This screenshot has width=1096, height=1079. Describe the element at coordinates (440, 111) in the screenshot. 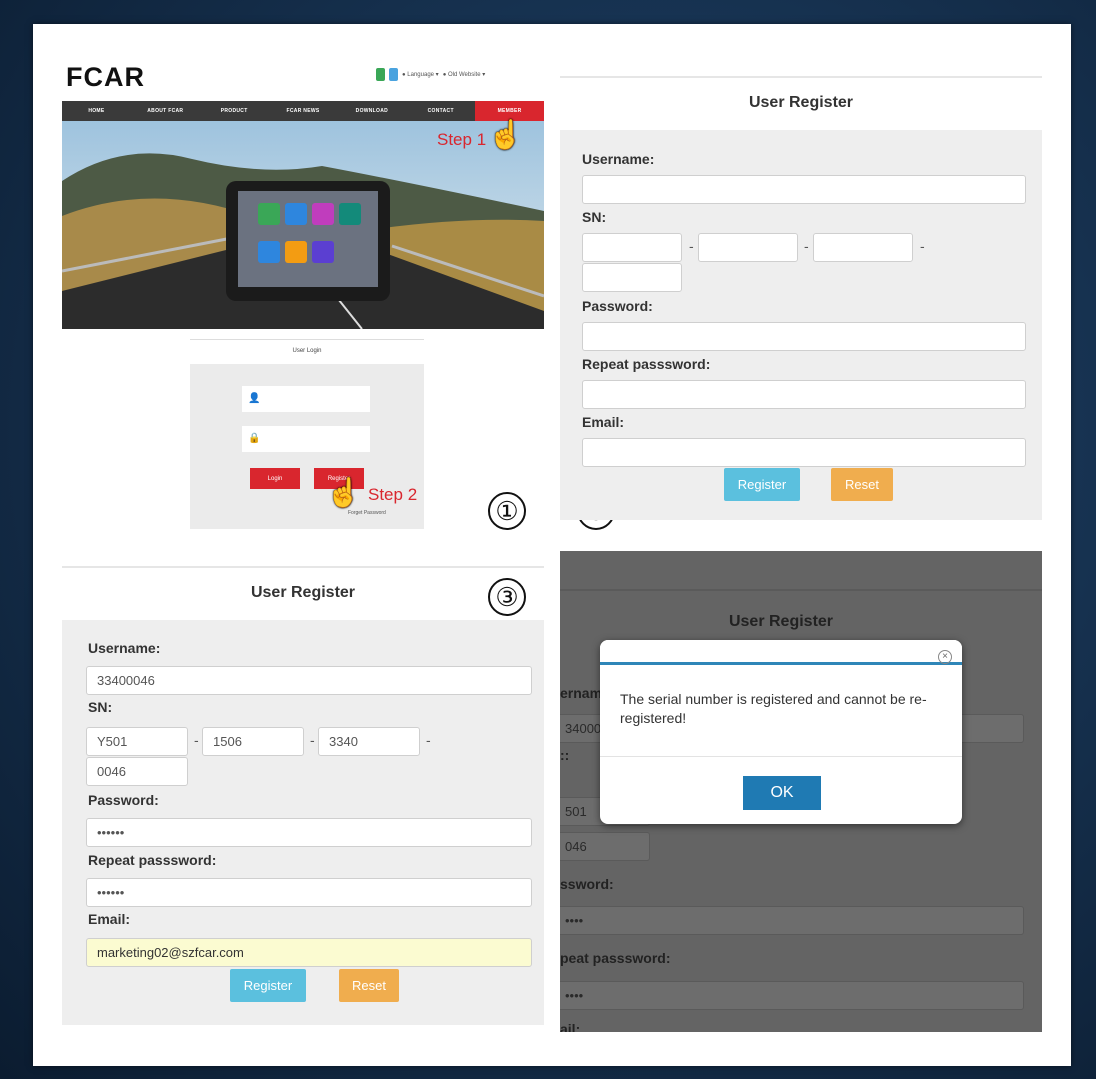

I see `nav-contact: CONTACT` at that location.